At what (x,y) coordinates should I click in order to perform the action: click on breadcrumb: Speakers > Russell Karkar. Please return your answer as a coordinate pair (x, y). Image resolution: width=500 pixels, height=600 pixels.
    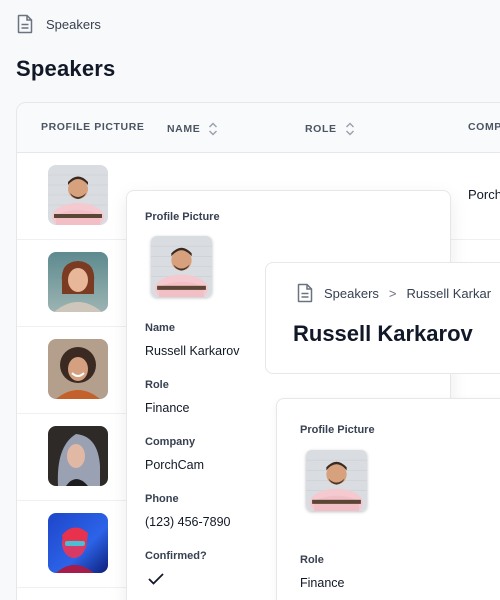
    Looking at the image, I should click on (393, 293).